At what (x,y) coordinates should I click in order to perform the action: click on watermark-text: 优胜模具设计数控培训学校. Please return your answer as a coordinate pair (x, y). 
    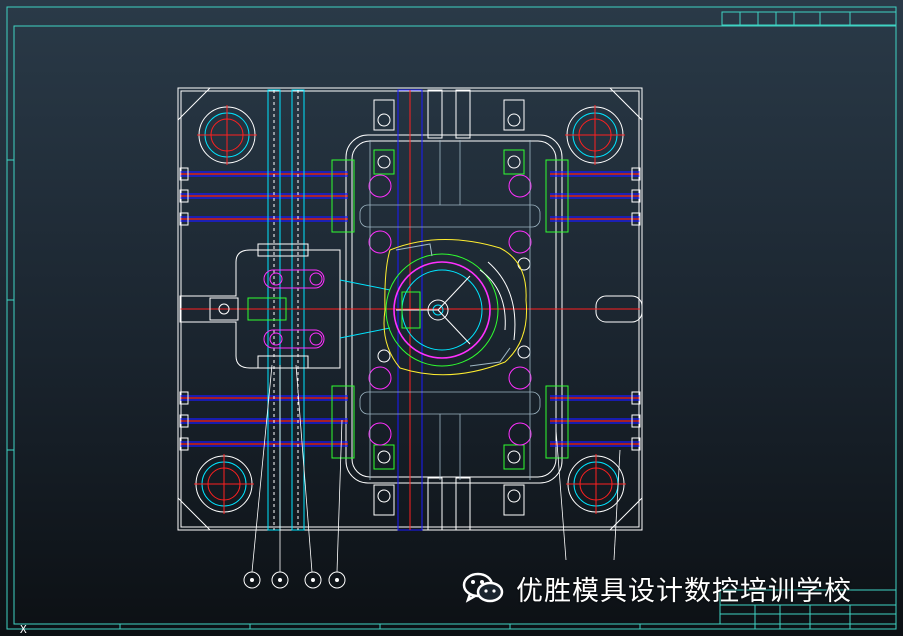
    Looking at the image, I should click on (684, 591).